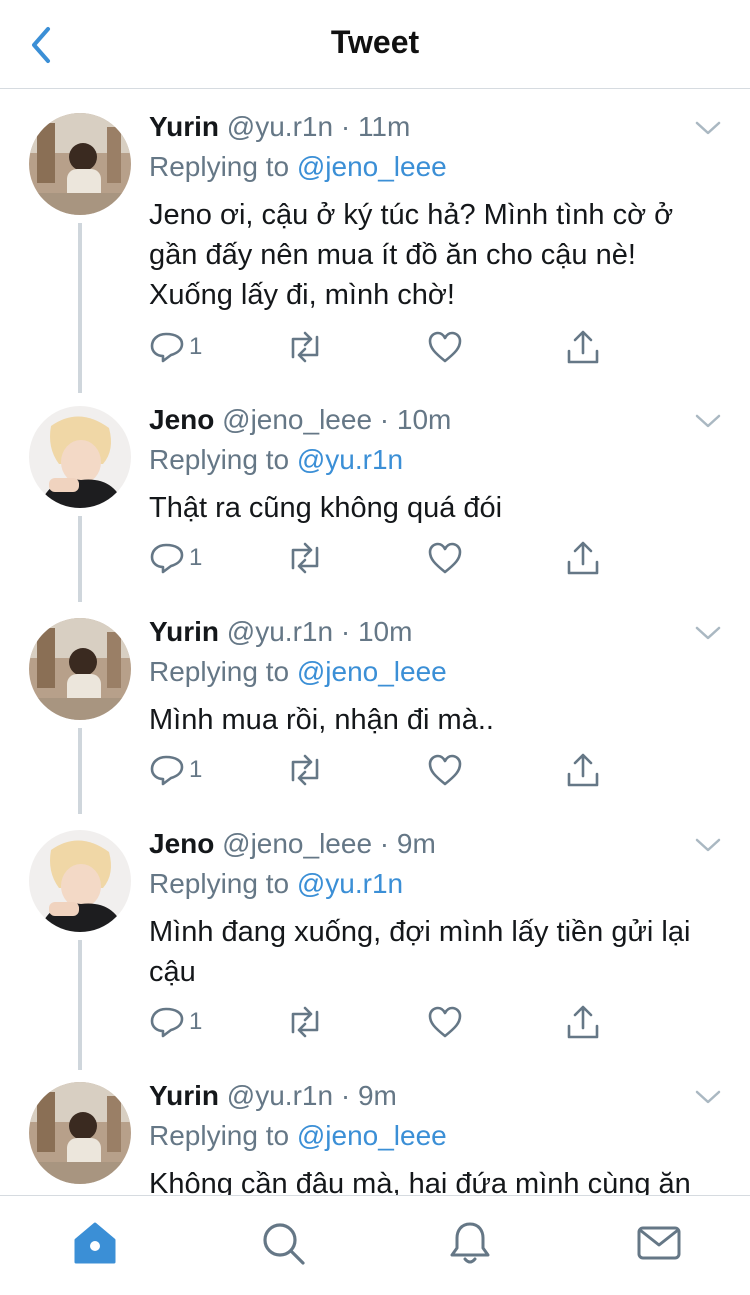 The height and width of the screenshot is (1295, 750). I want to click on tweet-header: Yurin @yu.r1n · 11m, so click(279, 127).